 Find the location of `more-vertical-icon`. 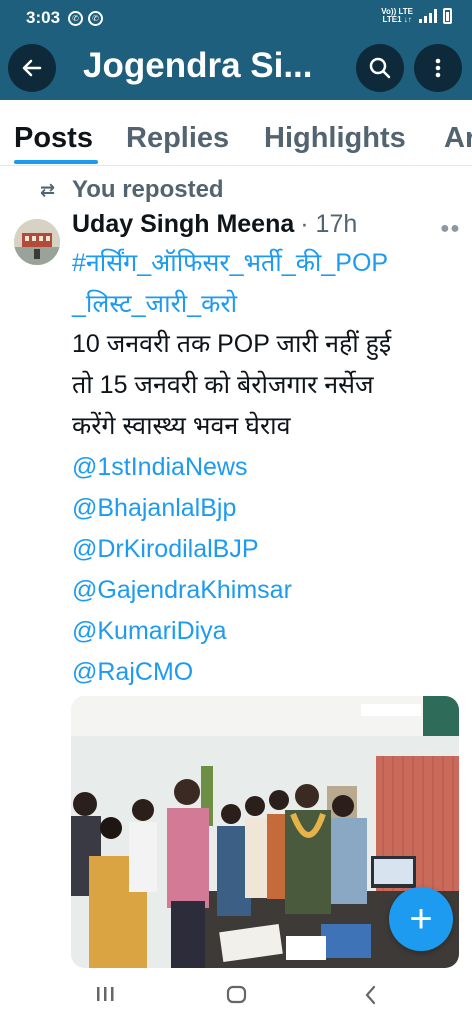

more-vertical-icon is located at coordinates (438, 68).